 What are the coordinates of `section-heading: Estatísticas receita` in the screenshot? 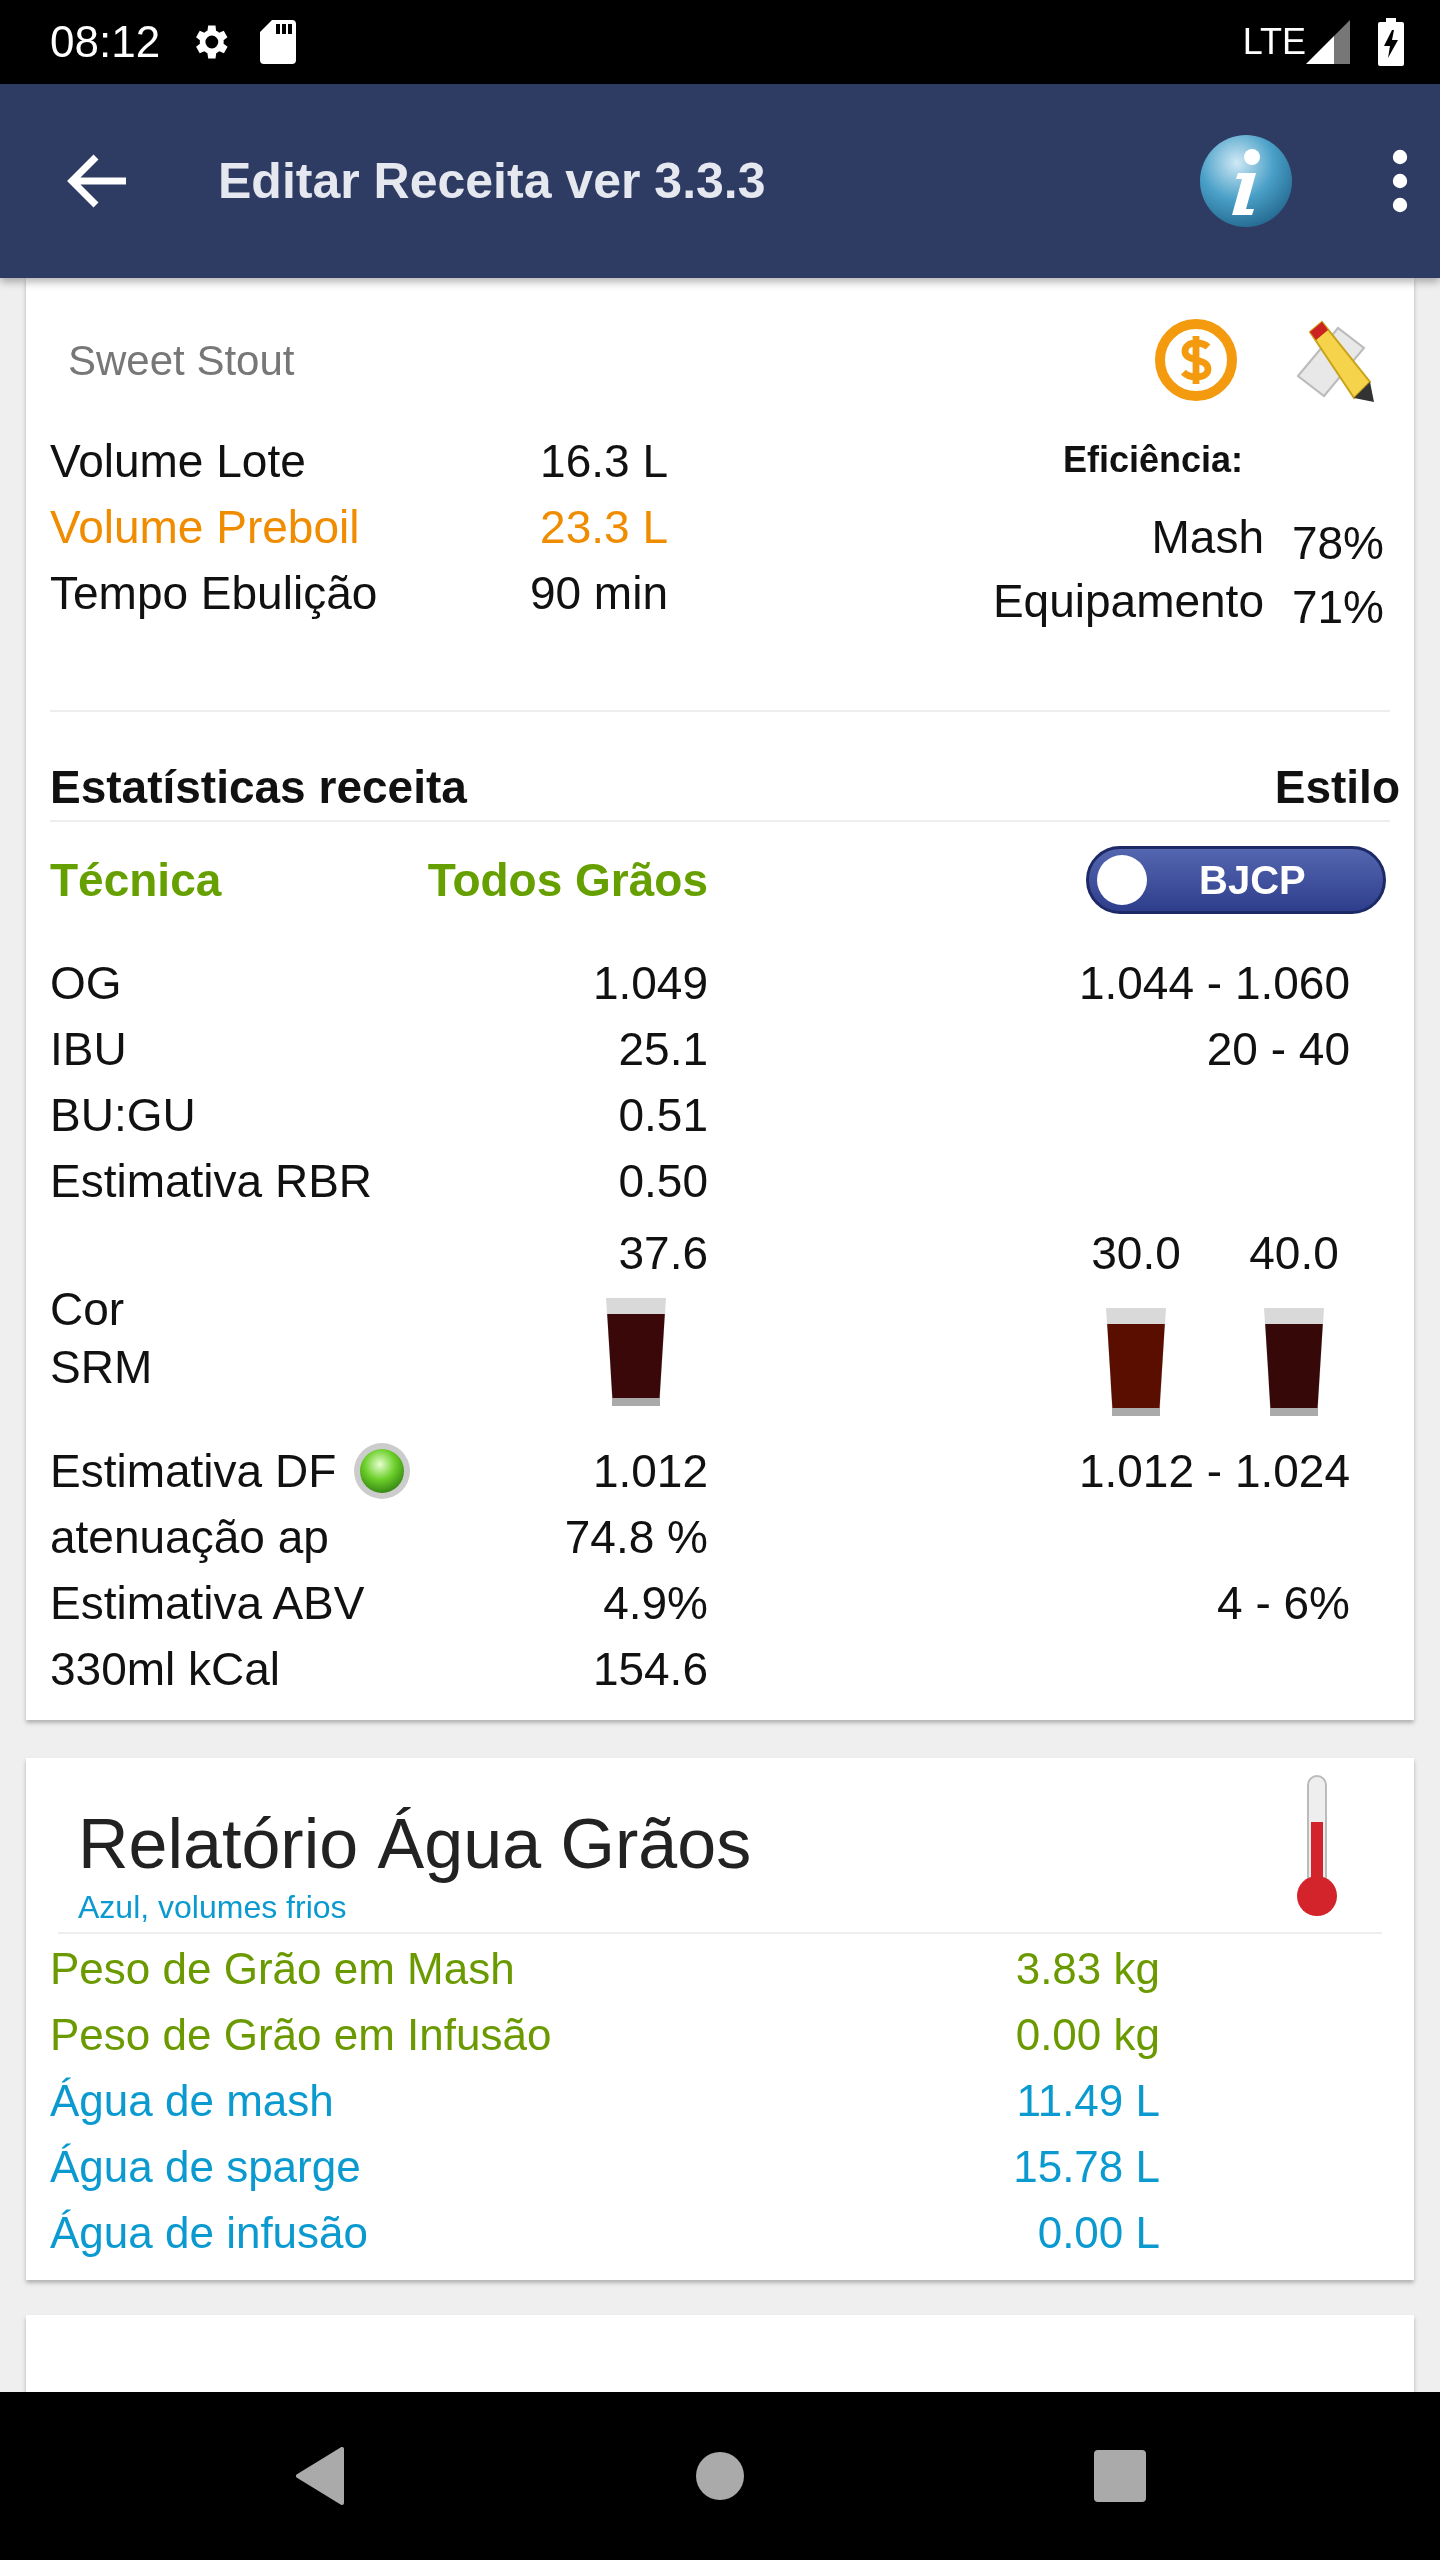 It's located at (258, 787).